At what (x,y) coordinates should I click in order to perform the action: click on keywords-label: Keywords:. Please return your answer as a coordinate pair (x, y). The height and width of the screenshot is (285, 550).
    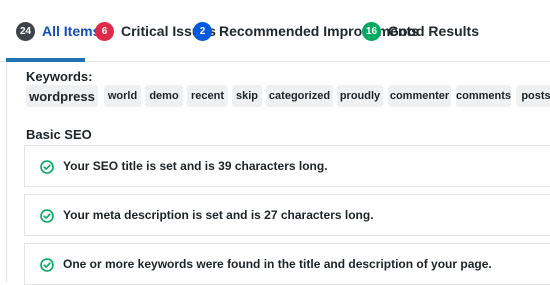
    Looking at the image, I should click on (59, 76).